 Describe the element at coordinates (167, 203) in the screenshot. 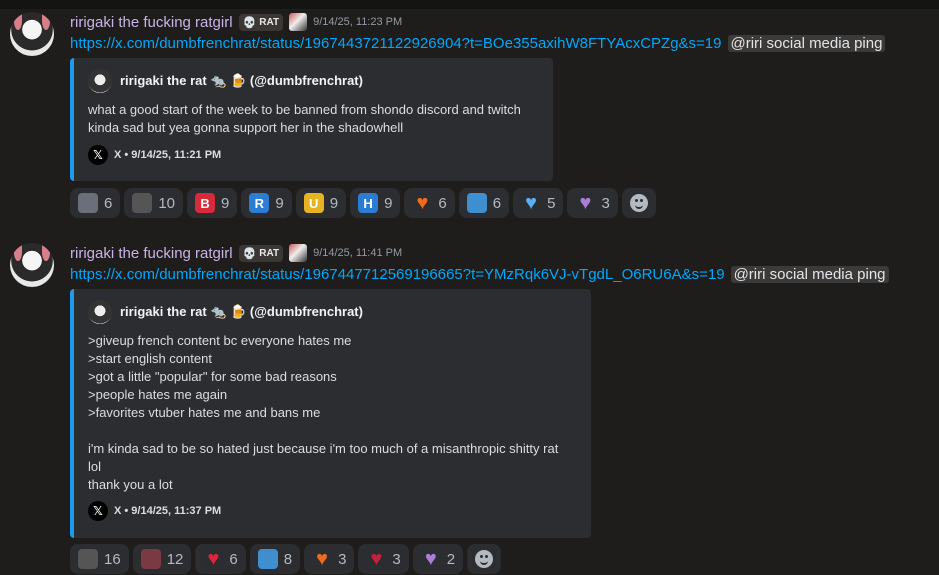

I see `reaction-count: 10` at that location.